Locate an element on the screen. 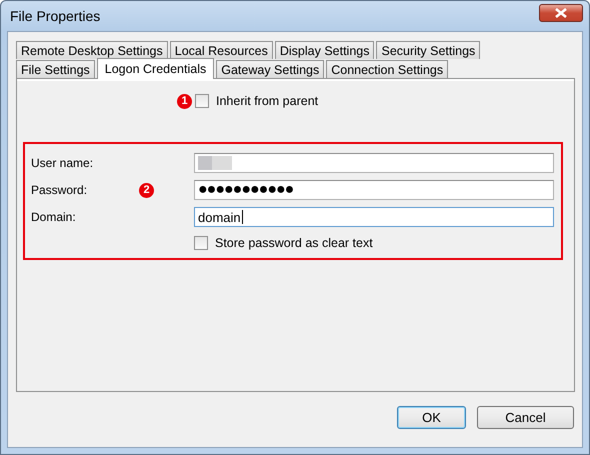 The image size is (590, 455). tab: Remote Desktop Settings is located at coordinates (92, 50).